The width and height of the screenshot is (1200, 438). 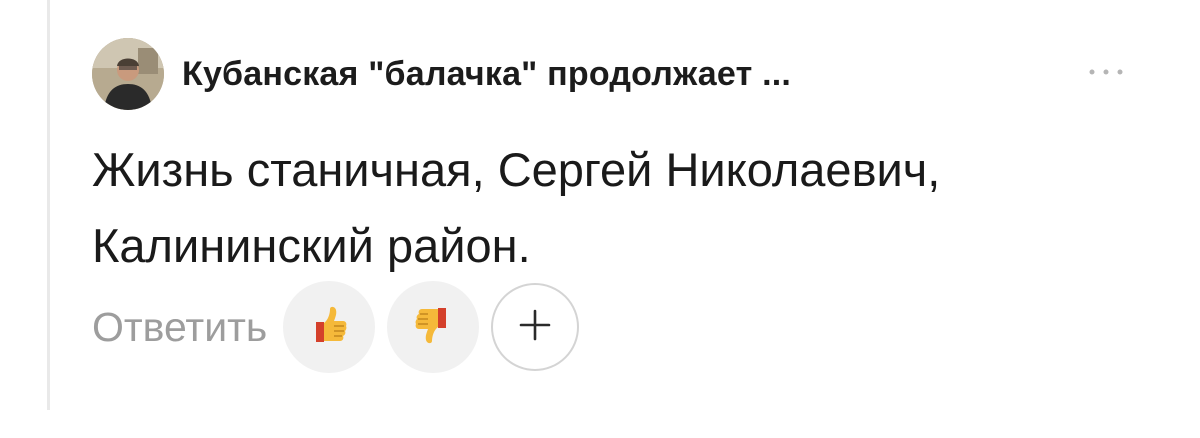 I want to click on thumbs-down-icon, so click(x=433, y=327).